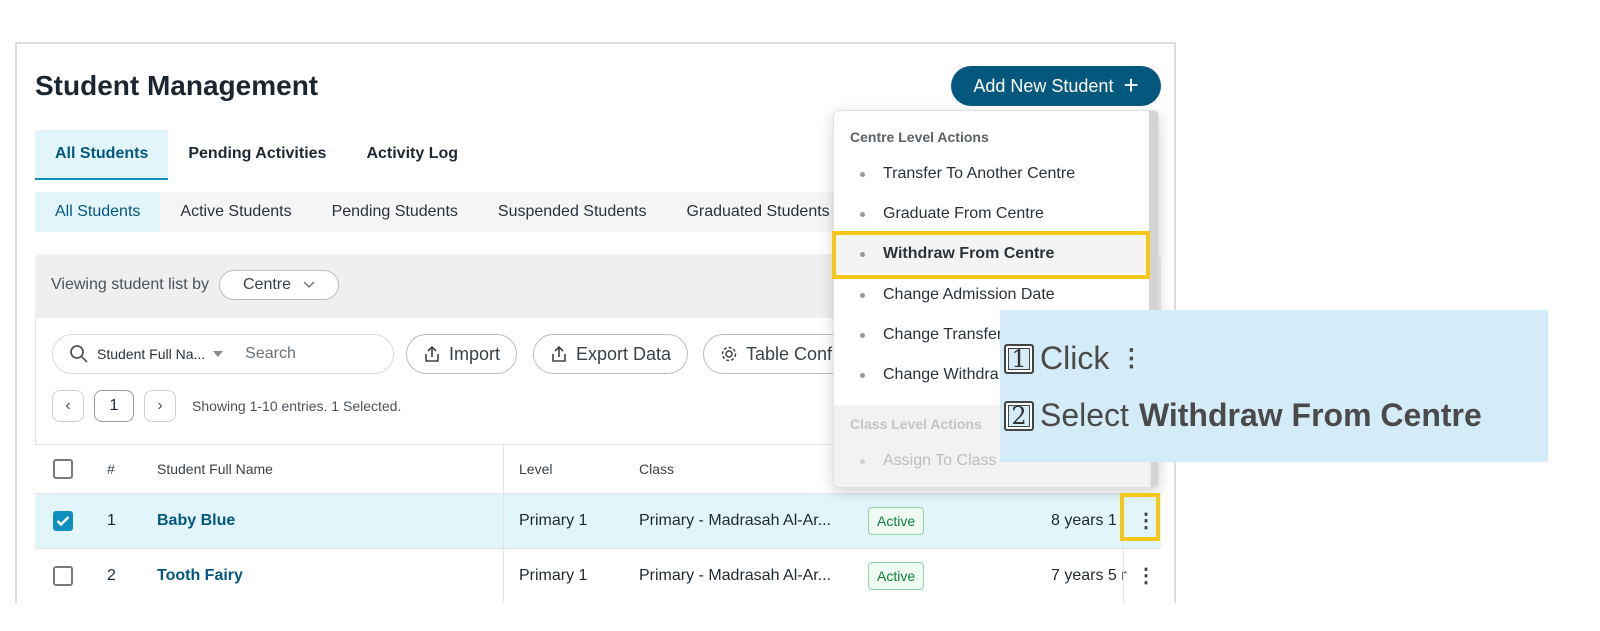 The height and width of the screenshot is (631, 1600). I want to click on export-data-button: Export Data, so click(611, 354).